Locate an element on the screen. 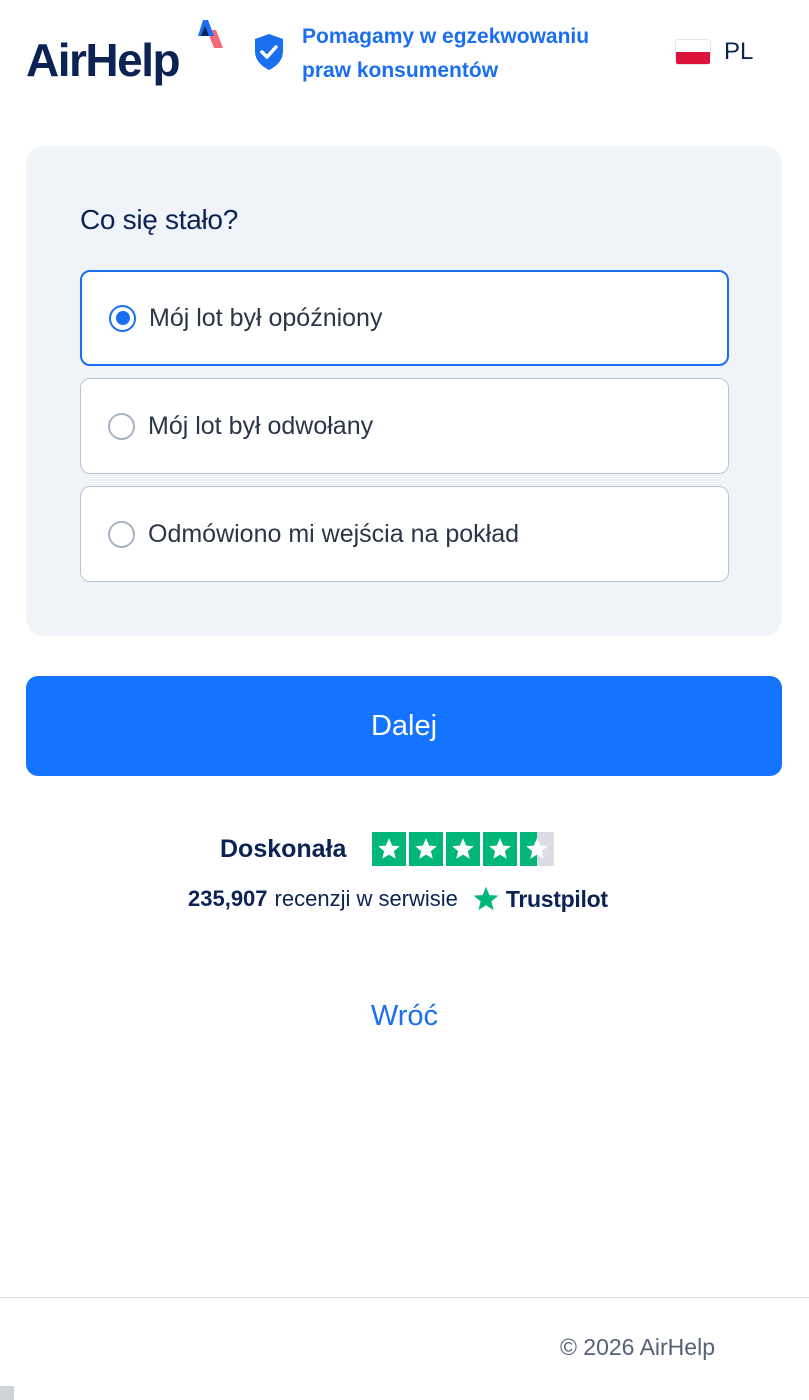  tagline-line-1: Pomagamy w egzekwowaniu is located at coordinates (446, 36).